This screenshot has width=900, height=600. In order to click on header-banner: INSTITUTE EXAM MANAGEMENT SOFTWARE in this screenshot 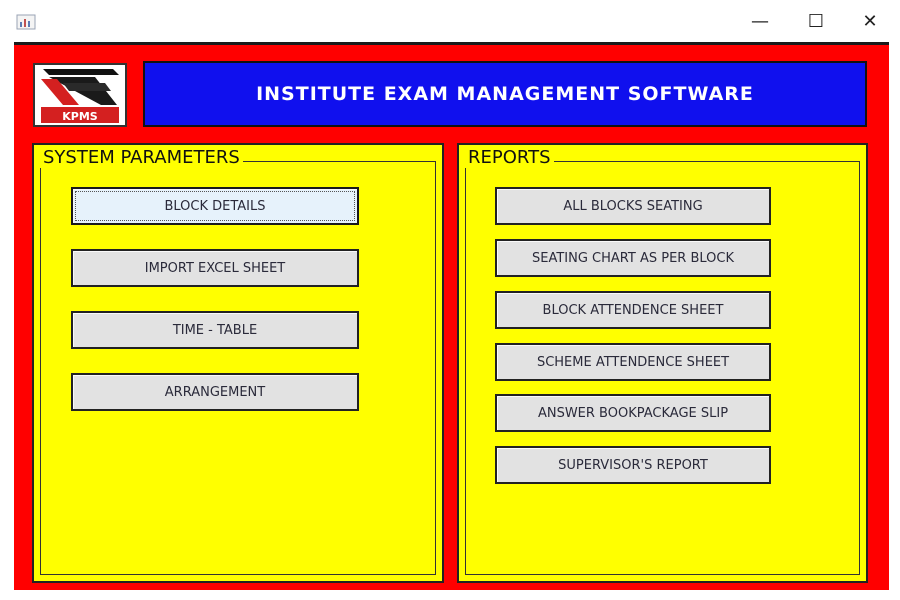, I will do `click(505, 94)`.